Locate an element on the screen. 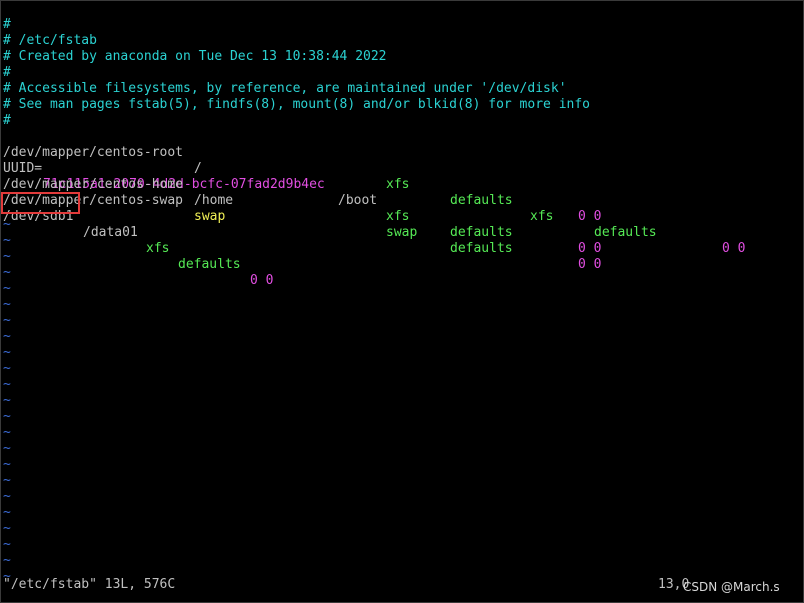  fstype-field: swap is located at coordinates (402, 232).